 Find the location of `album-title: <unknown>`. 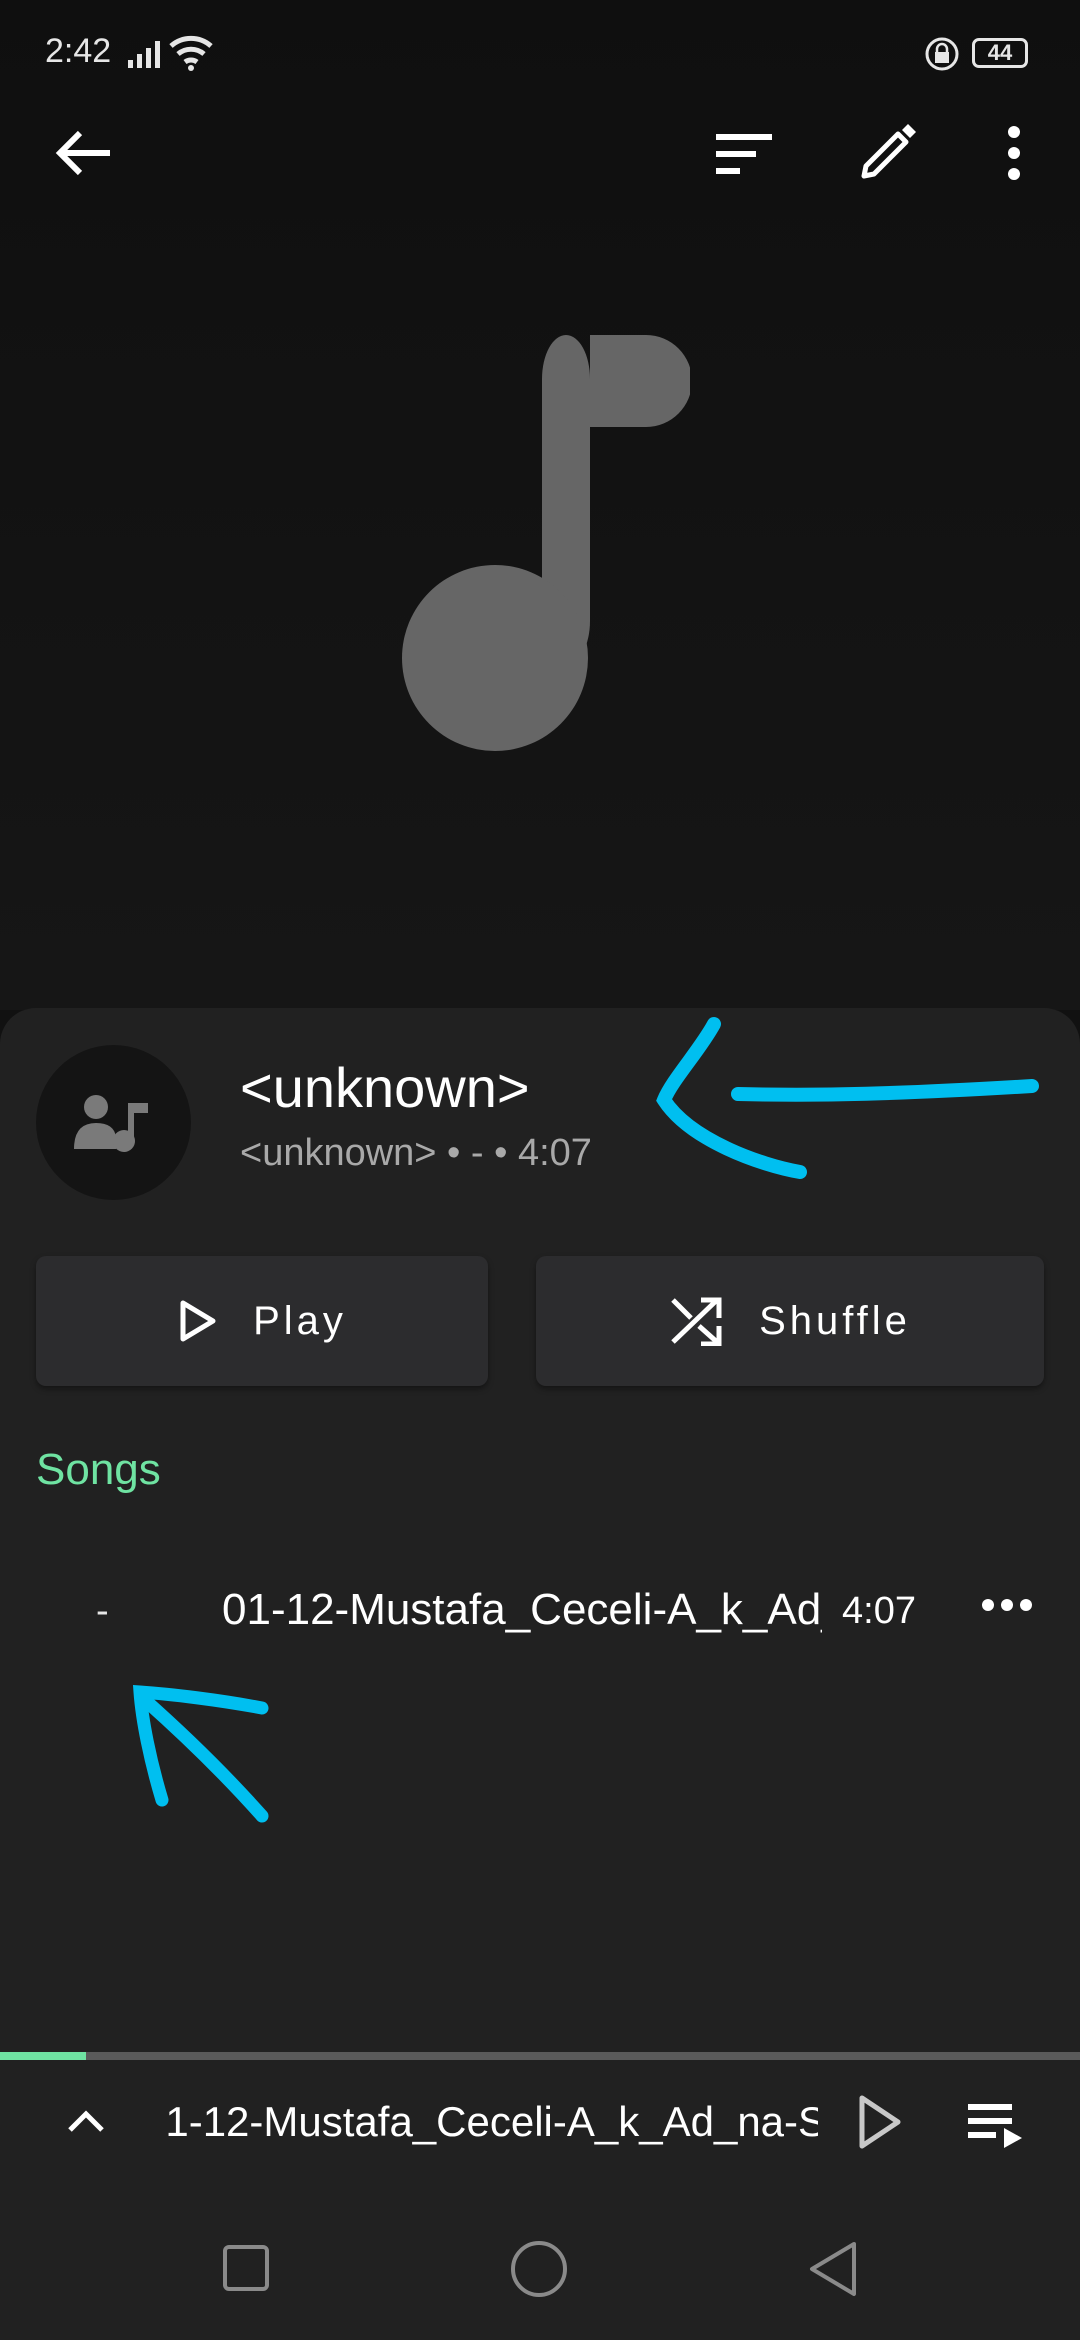

album-title: <unknown> is located at coordinates (385, 1087).